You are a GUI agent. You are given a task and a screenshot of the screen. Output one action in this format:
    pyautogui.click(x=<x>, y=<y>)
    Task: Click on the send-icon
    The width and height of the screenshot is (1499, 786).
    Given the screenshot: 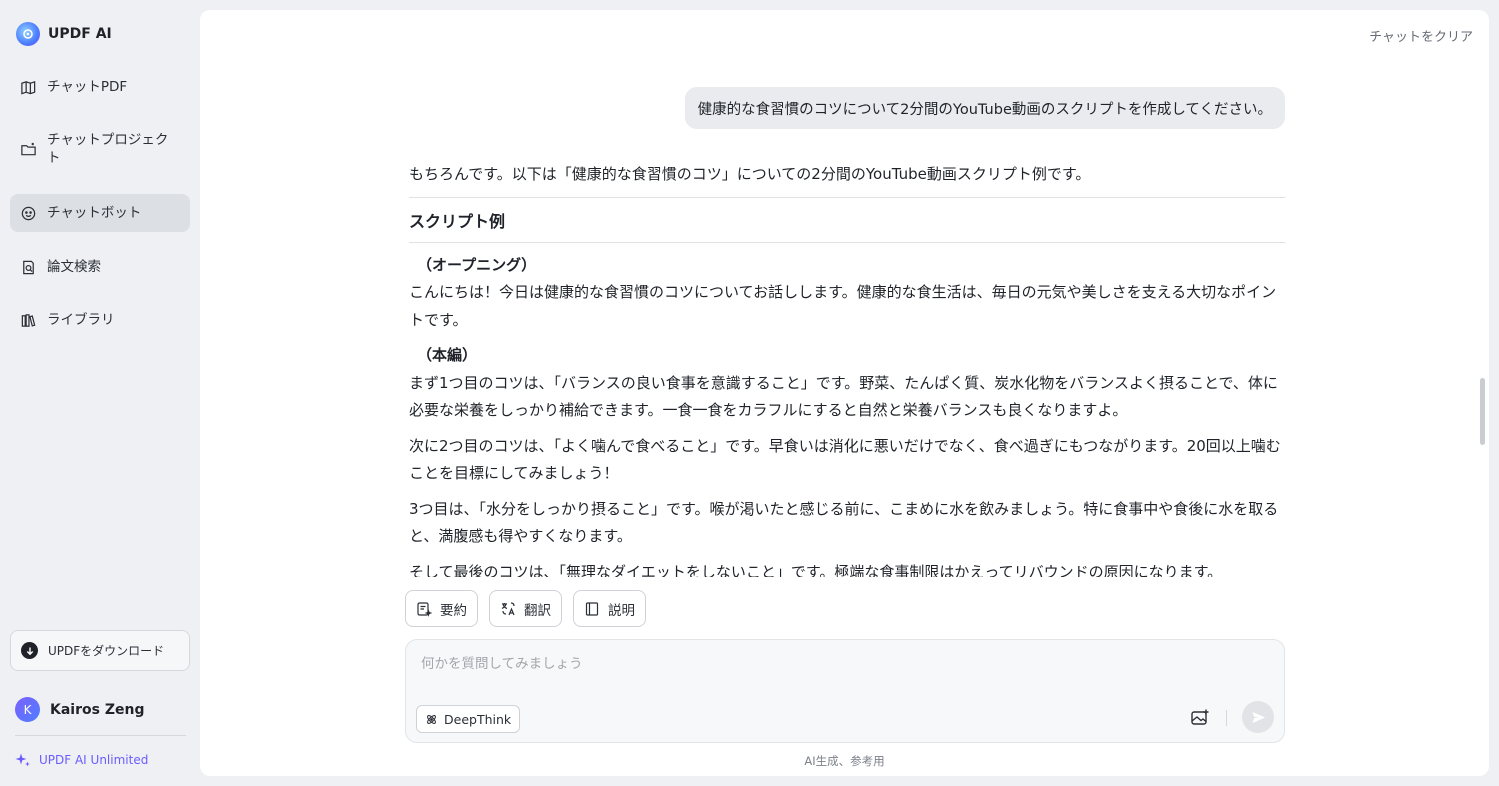 What is the action you would take?
    pyautogui.click(x=1258, y=717)
    